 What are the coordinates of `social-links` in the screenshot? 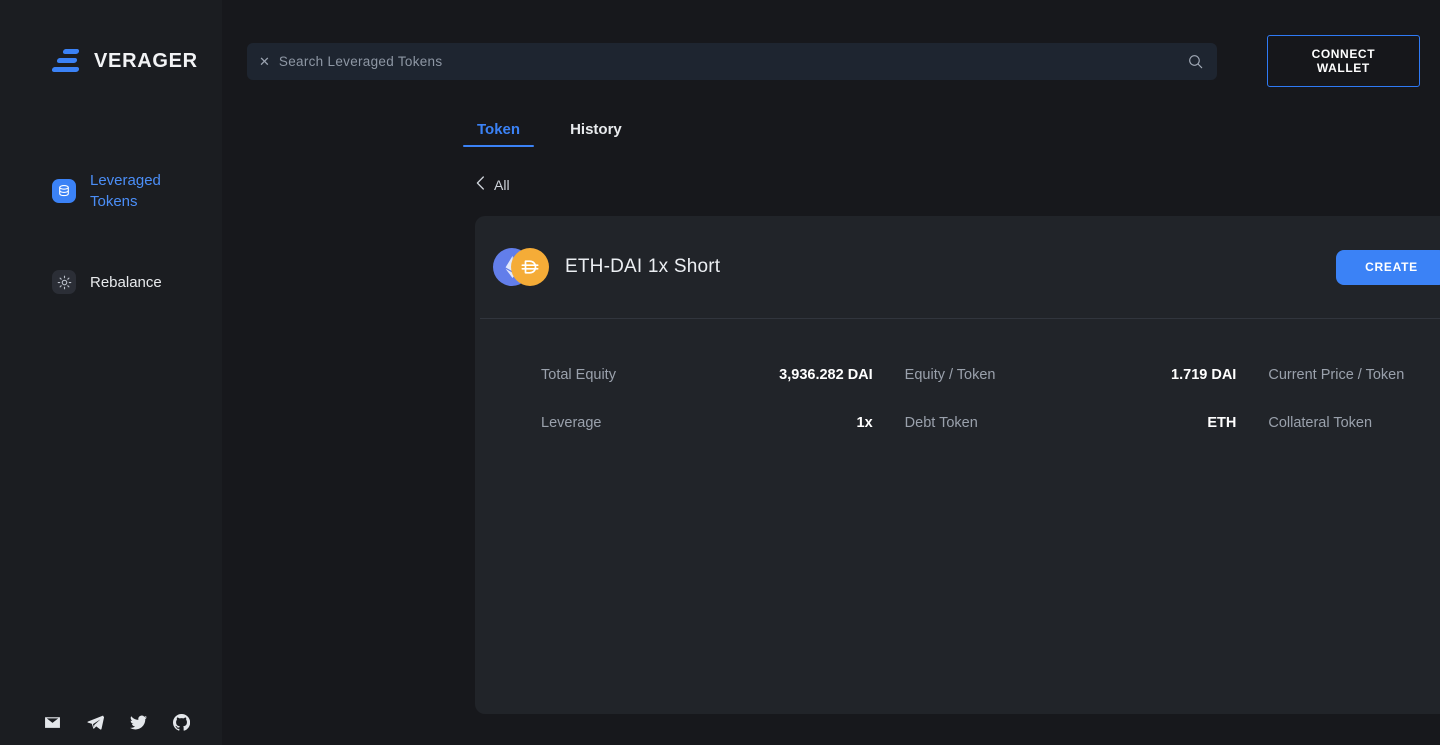 It's located at (117, 722).